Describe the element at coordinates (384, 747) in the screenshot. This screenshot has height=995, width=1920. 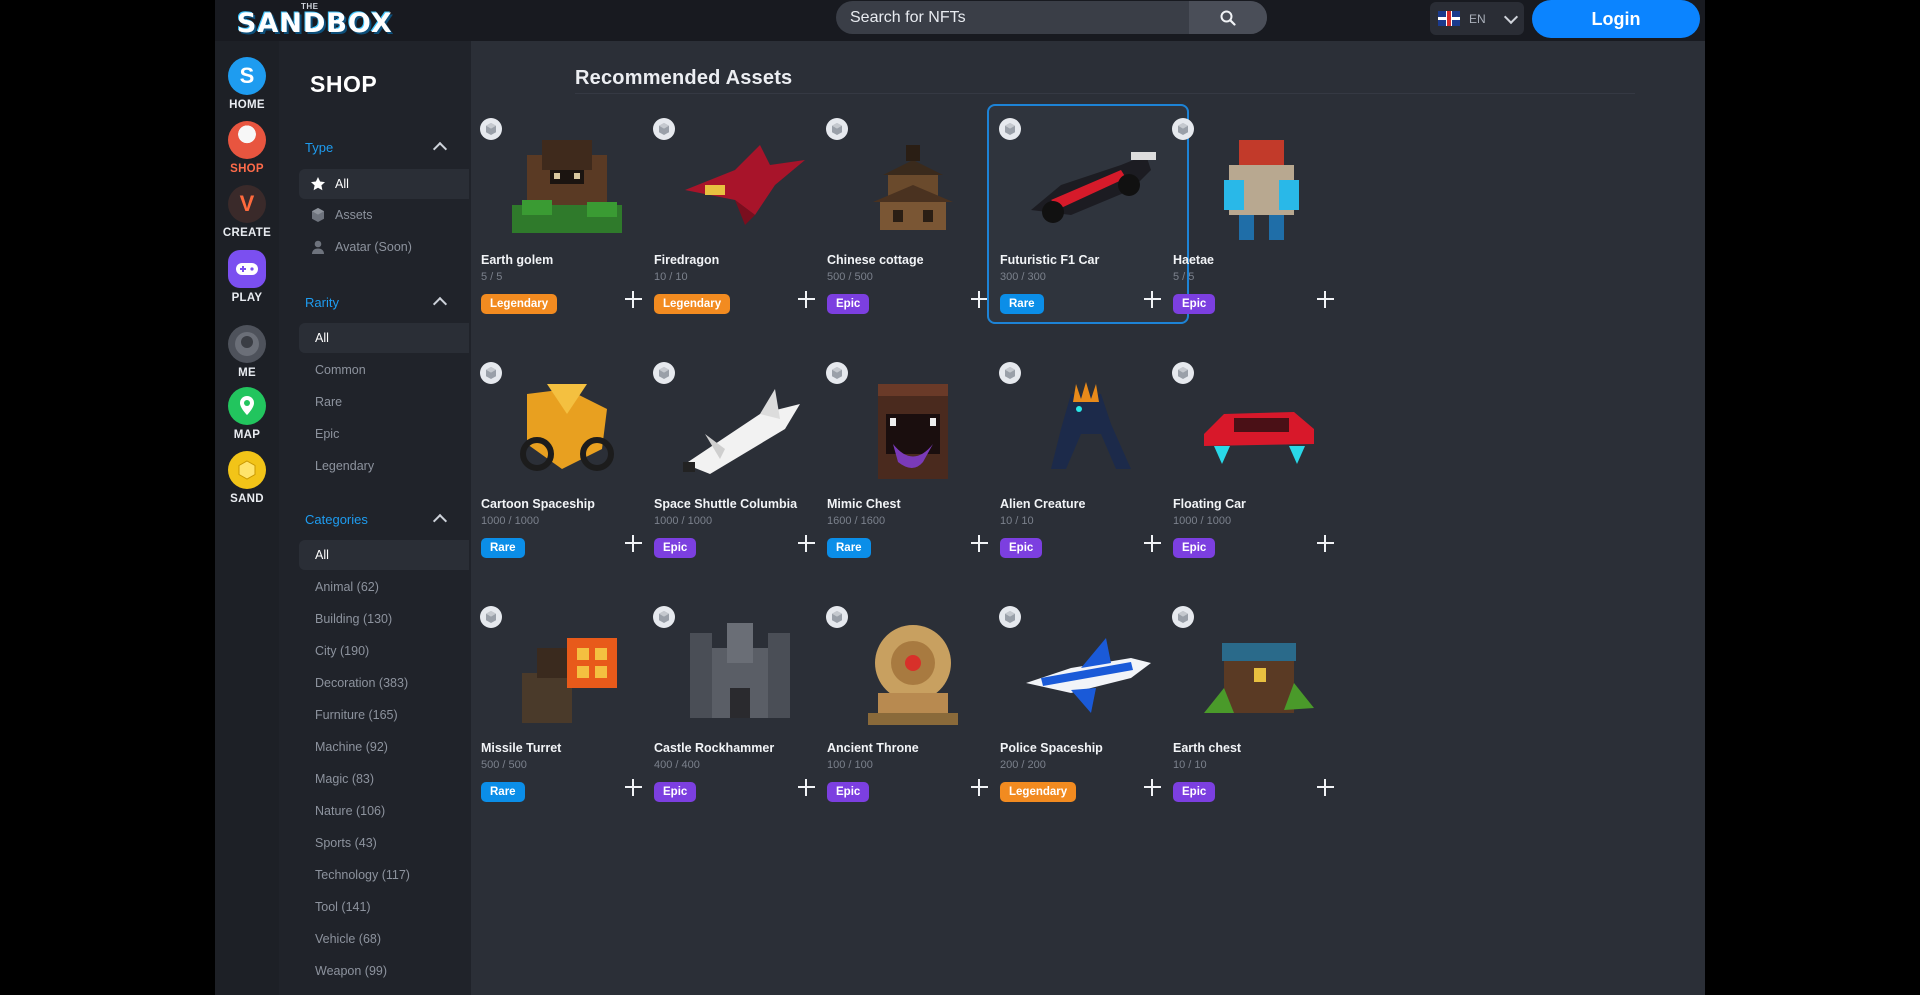
I see `filter-categories-machine: Machine (92)` at that location.